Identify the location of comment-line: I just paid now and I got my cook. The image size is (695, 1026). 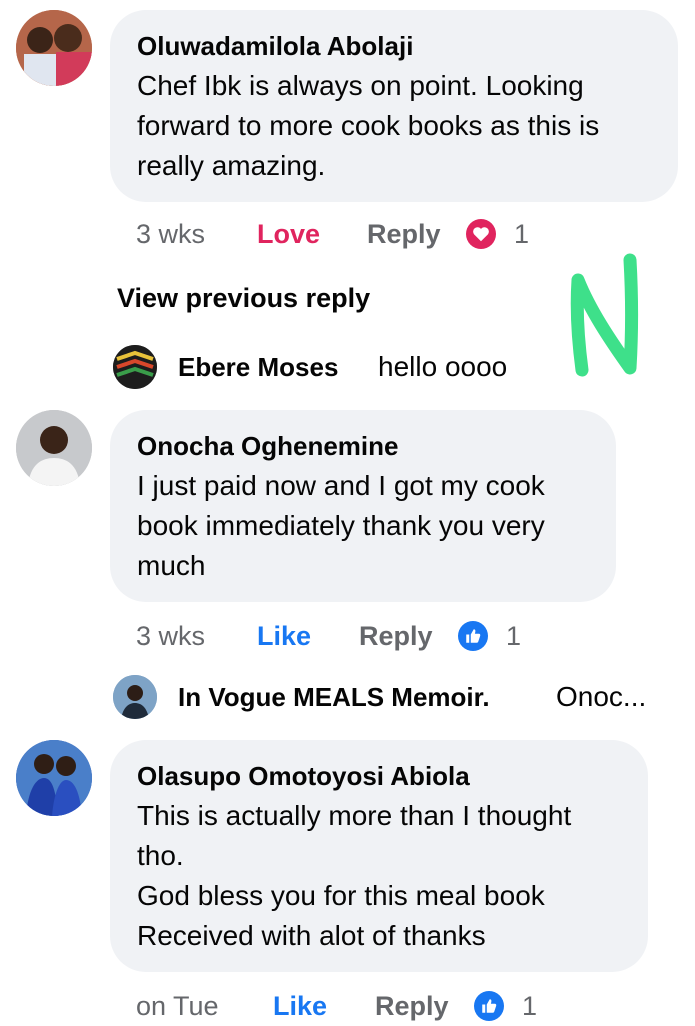
(341, 485).